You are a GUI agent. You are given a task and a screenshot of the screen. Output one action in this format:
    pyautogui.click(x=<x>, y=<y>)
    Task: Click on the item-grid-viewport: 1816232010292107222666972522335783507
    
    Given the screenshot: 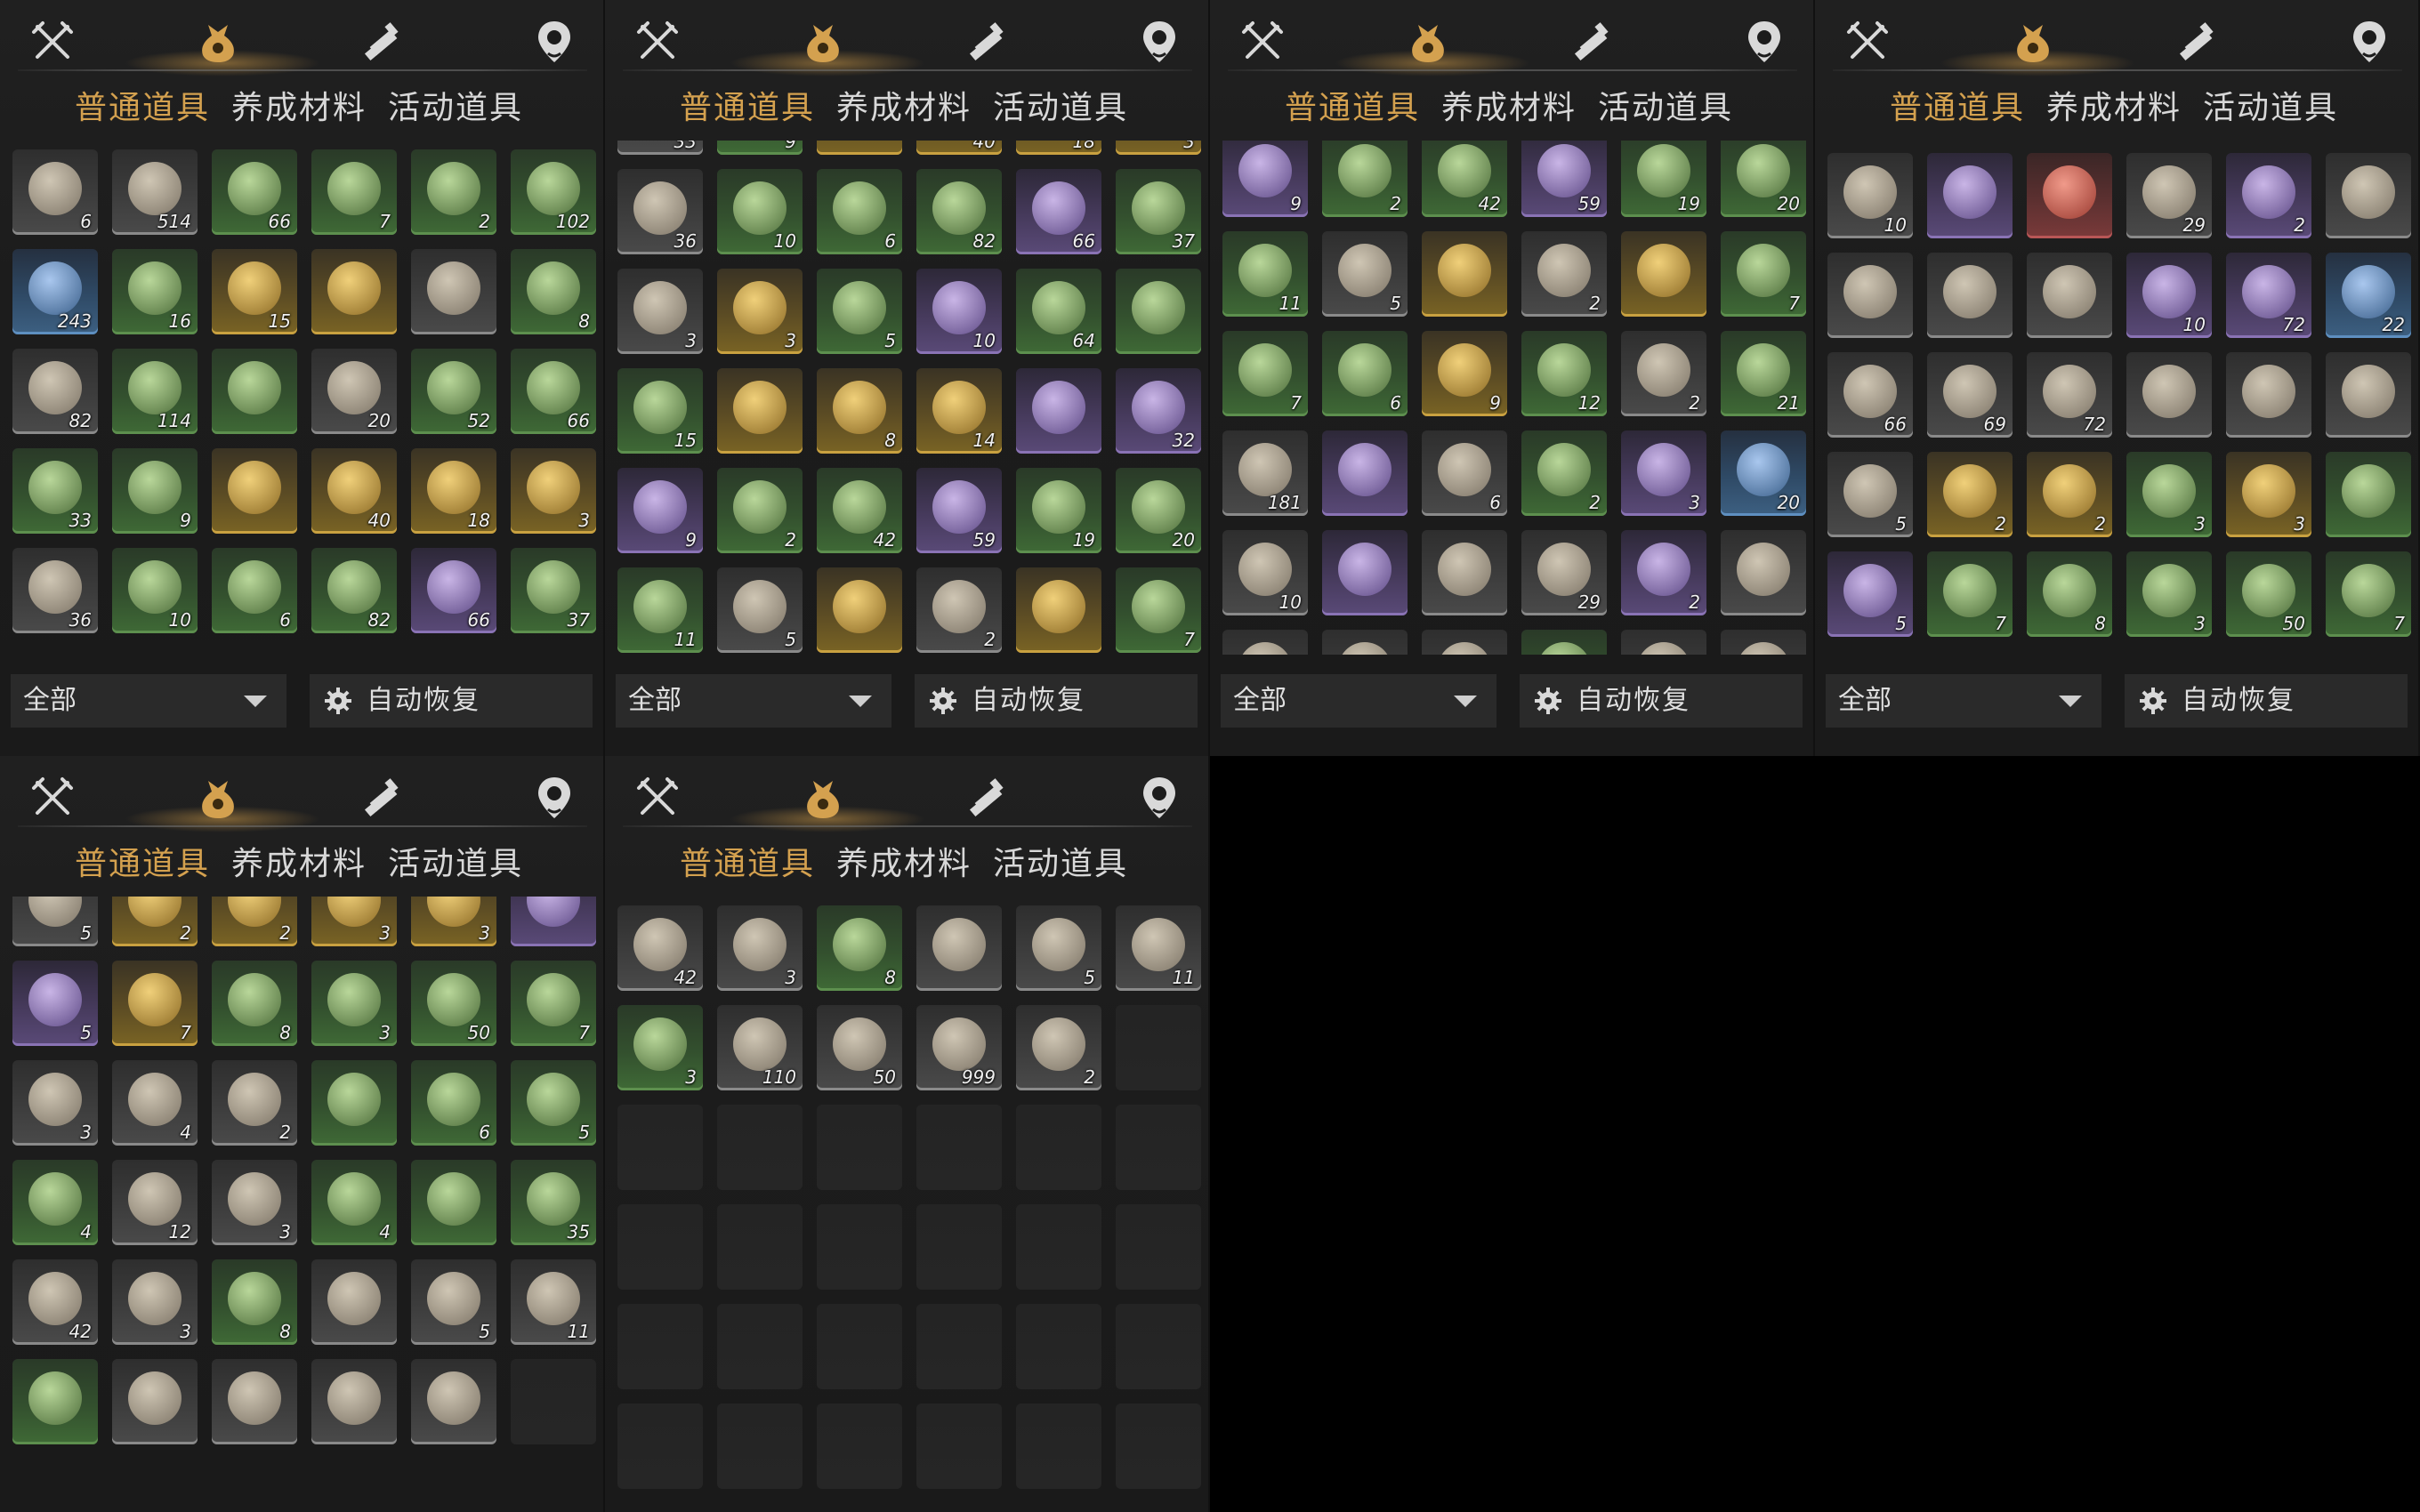 What is the action you would take?
    pyautogui.click(x=2117, y=398)
    